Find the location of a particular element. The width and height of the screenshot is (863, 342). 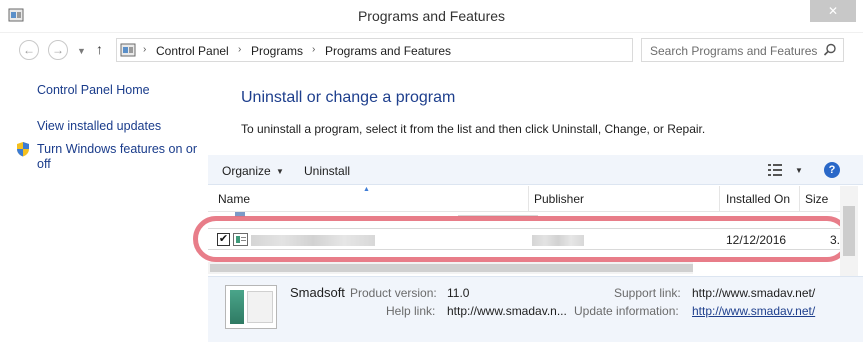

help-icon: ? is located at coordinates (832, 170).